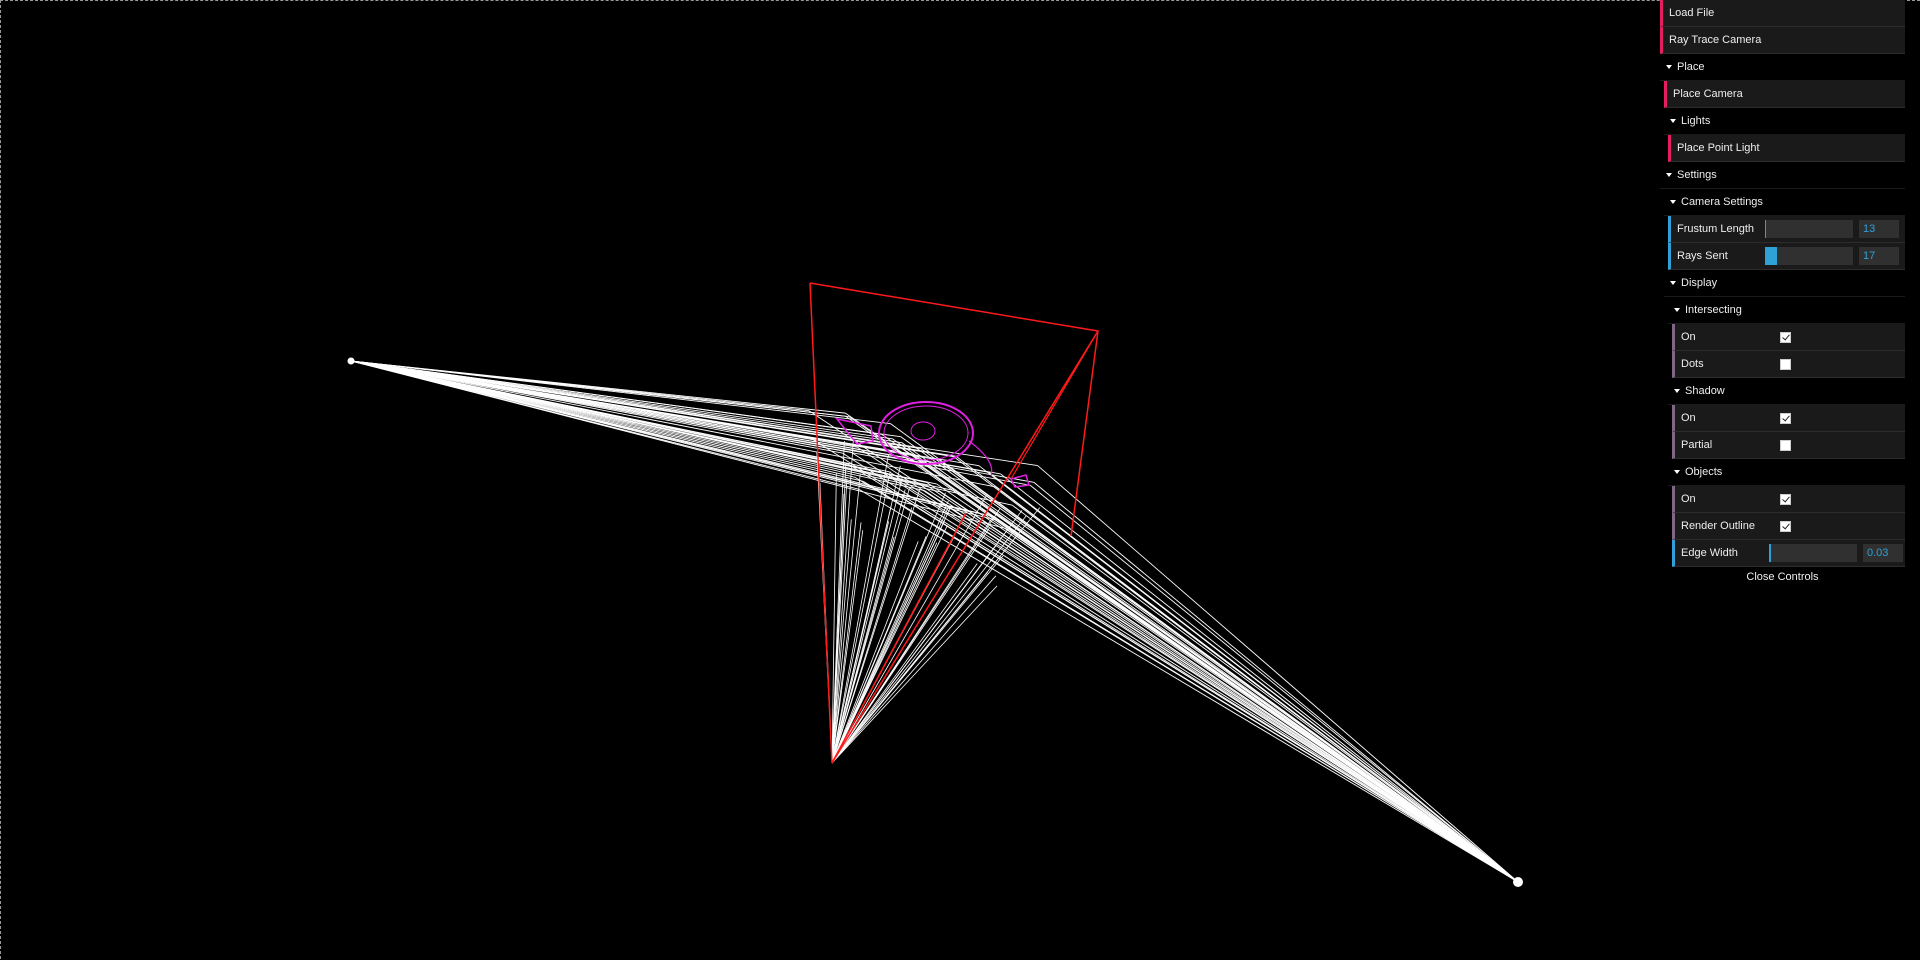 This screenshot has height=960, width=1920. I want to click on rays-sent-label: Rays Sent, so click(1702, 256).